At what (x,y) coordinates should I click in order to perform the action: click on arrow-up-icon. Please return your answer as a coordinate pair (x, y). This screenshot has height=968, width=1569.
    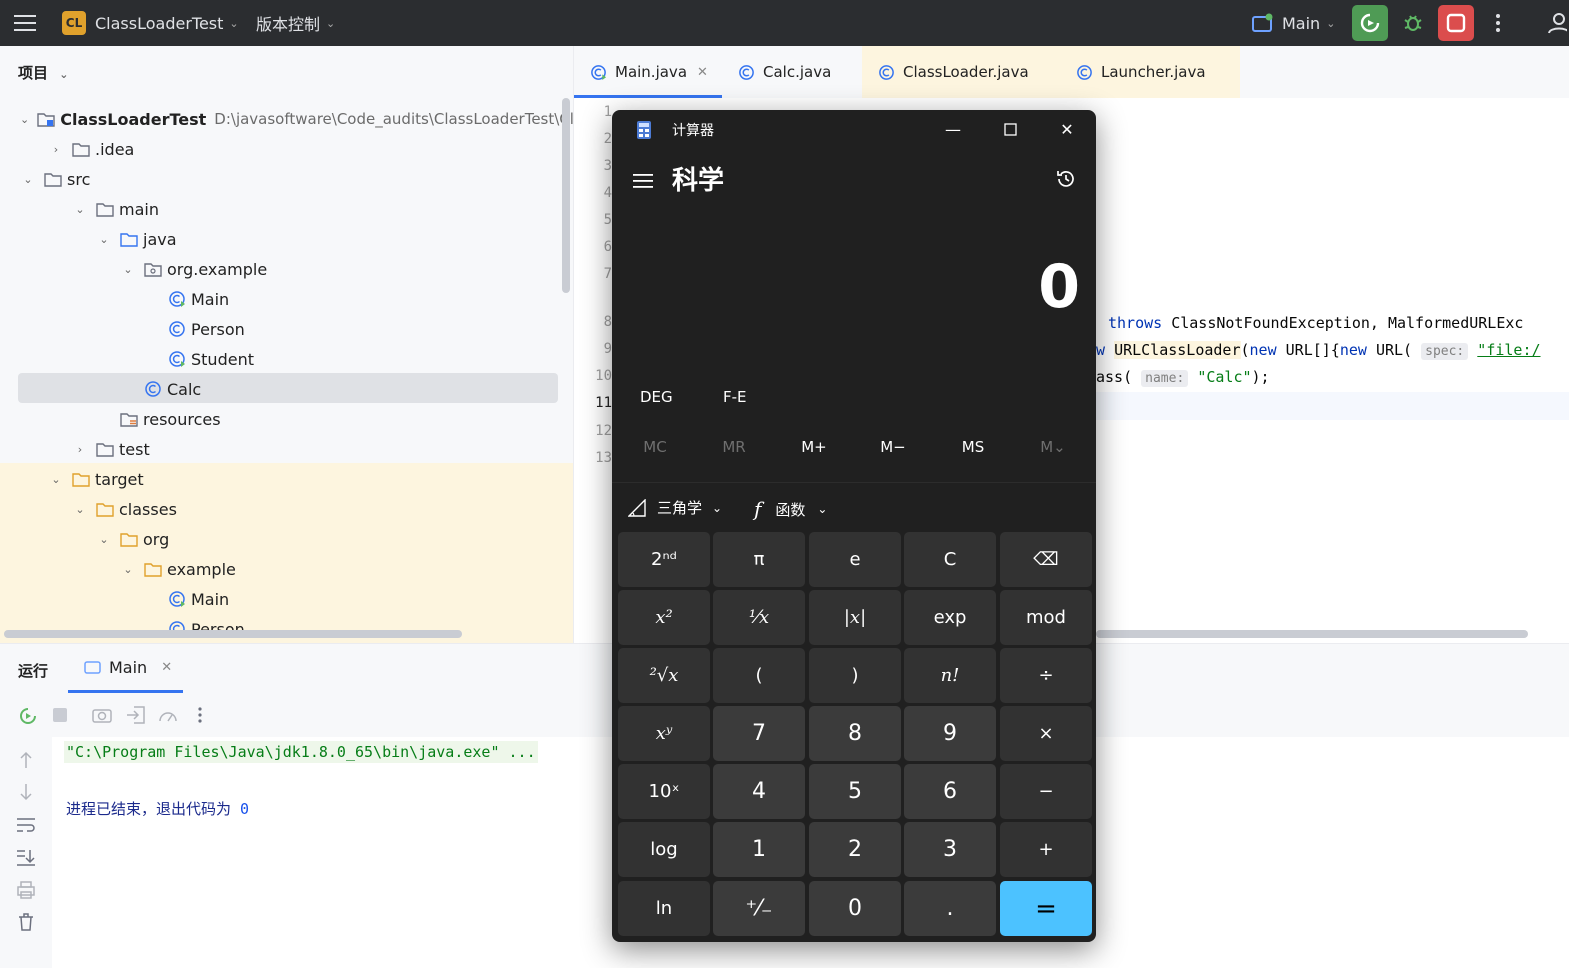
    Looking at the image, I should click on (26, 760).